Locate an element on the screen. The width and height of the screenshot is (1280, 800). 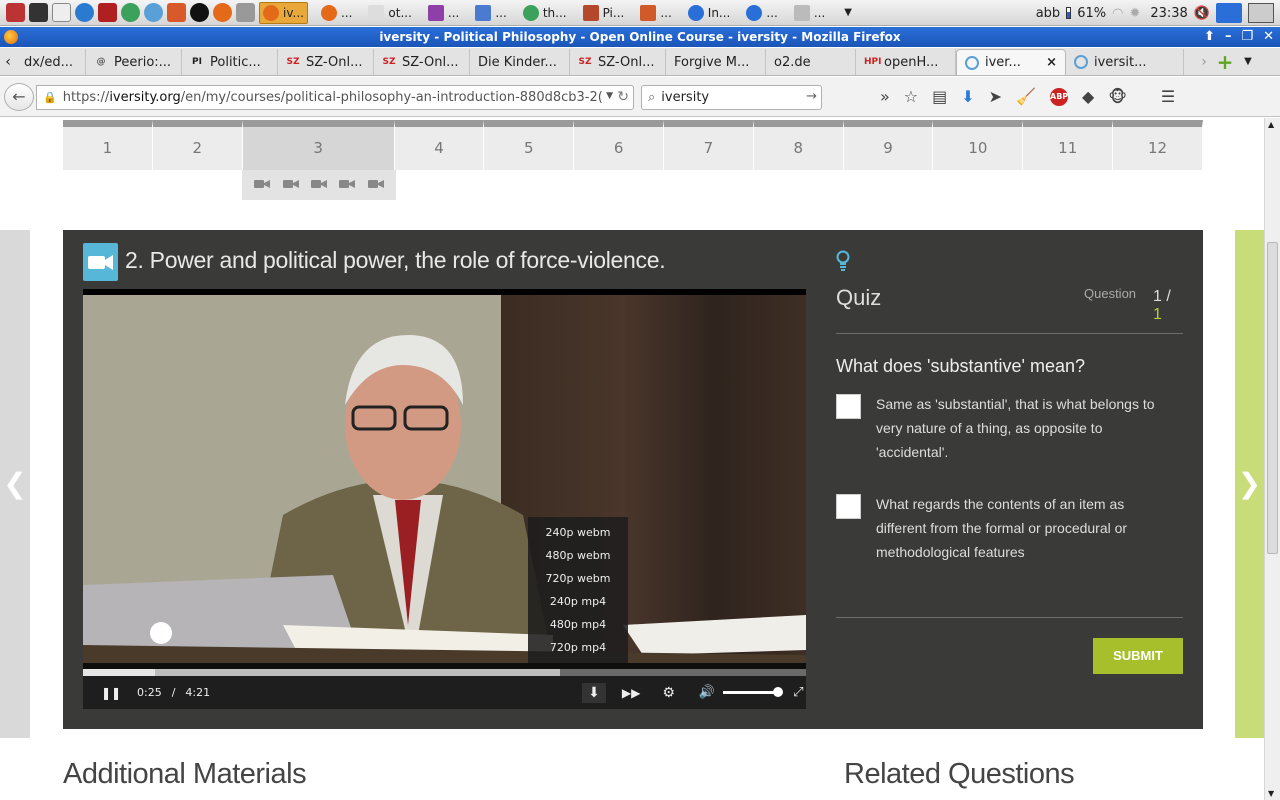
taskbar-menu-arrow: ▼ is located at coordinates (848, 12).